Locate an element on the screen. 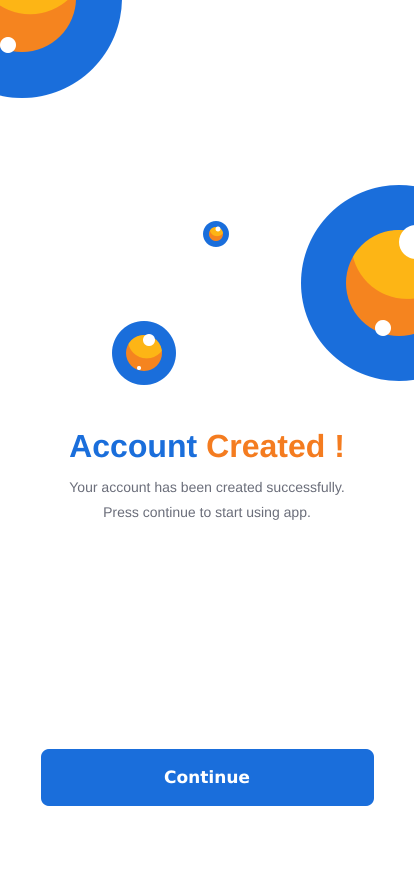  message-text: Press continue to start using app. is located at coordinates (207, 512).